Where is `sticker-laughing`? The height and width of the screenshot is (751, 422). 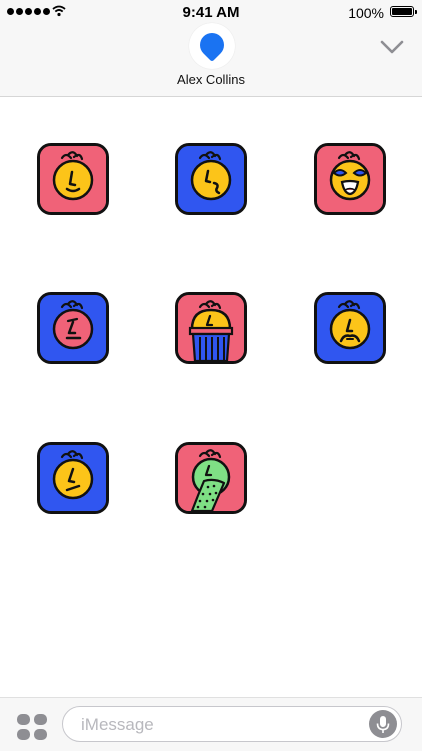
sticker-laughing is located at coordinates (350, 179).